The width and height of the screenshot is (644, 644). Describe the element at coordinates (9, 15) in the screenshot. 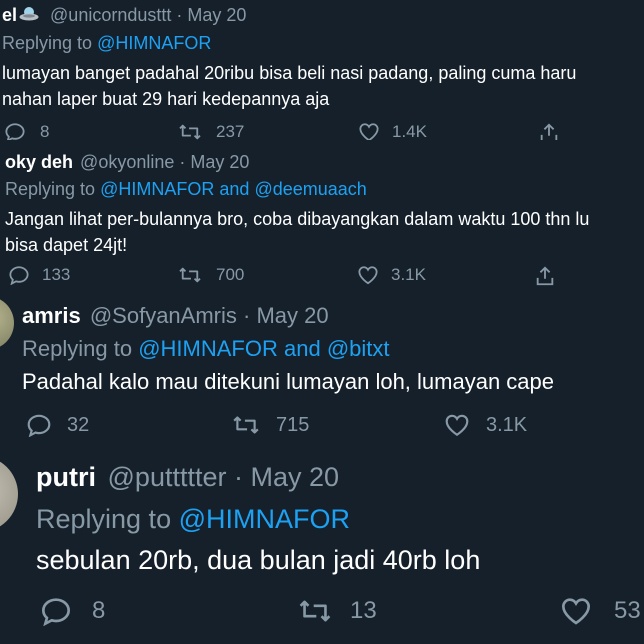

I see `author-name: el` at that location.